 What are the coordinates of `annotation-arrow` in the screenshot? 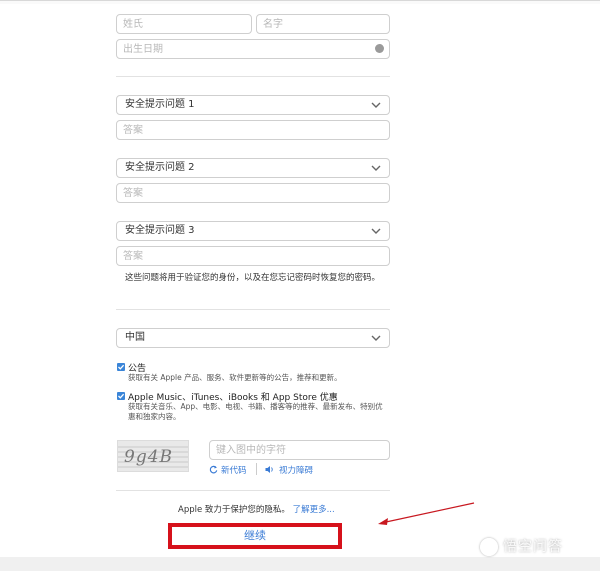 It's located at (426, 513).